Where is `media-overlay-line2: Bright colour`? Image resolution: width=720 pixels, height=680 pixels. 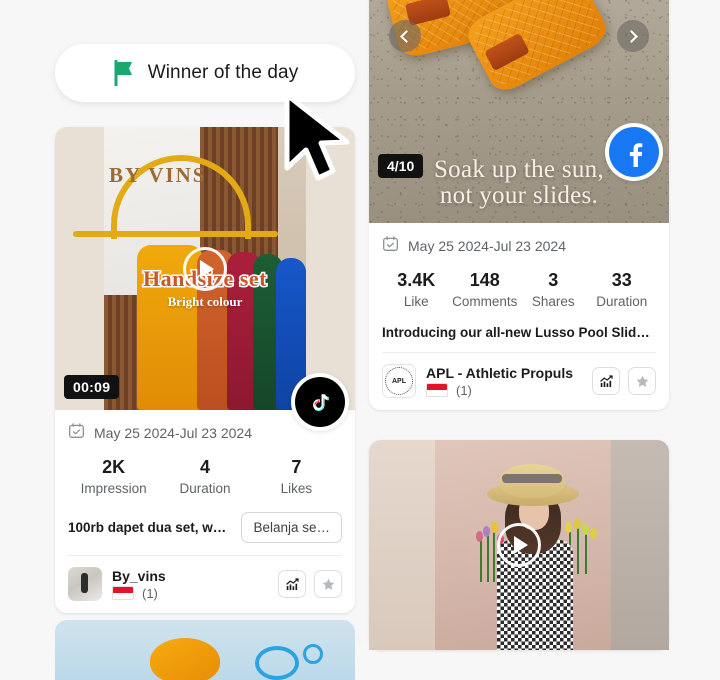 media-overlay-line2: Bright colour is located at coordinates (205, 301).